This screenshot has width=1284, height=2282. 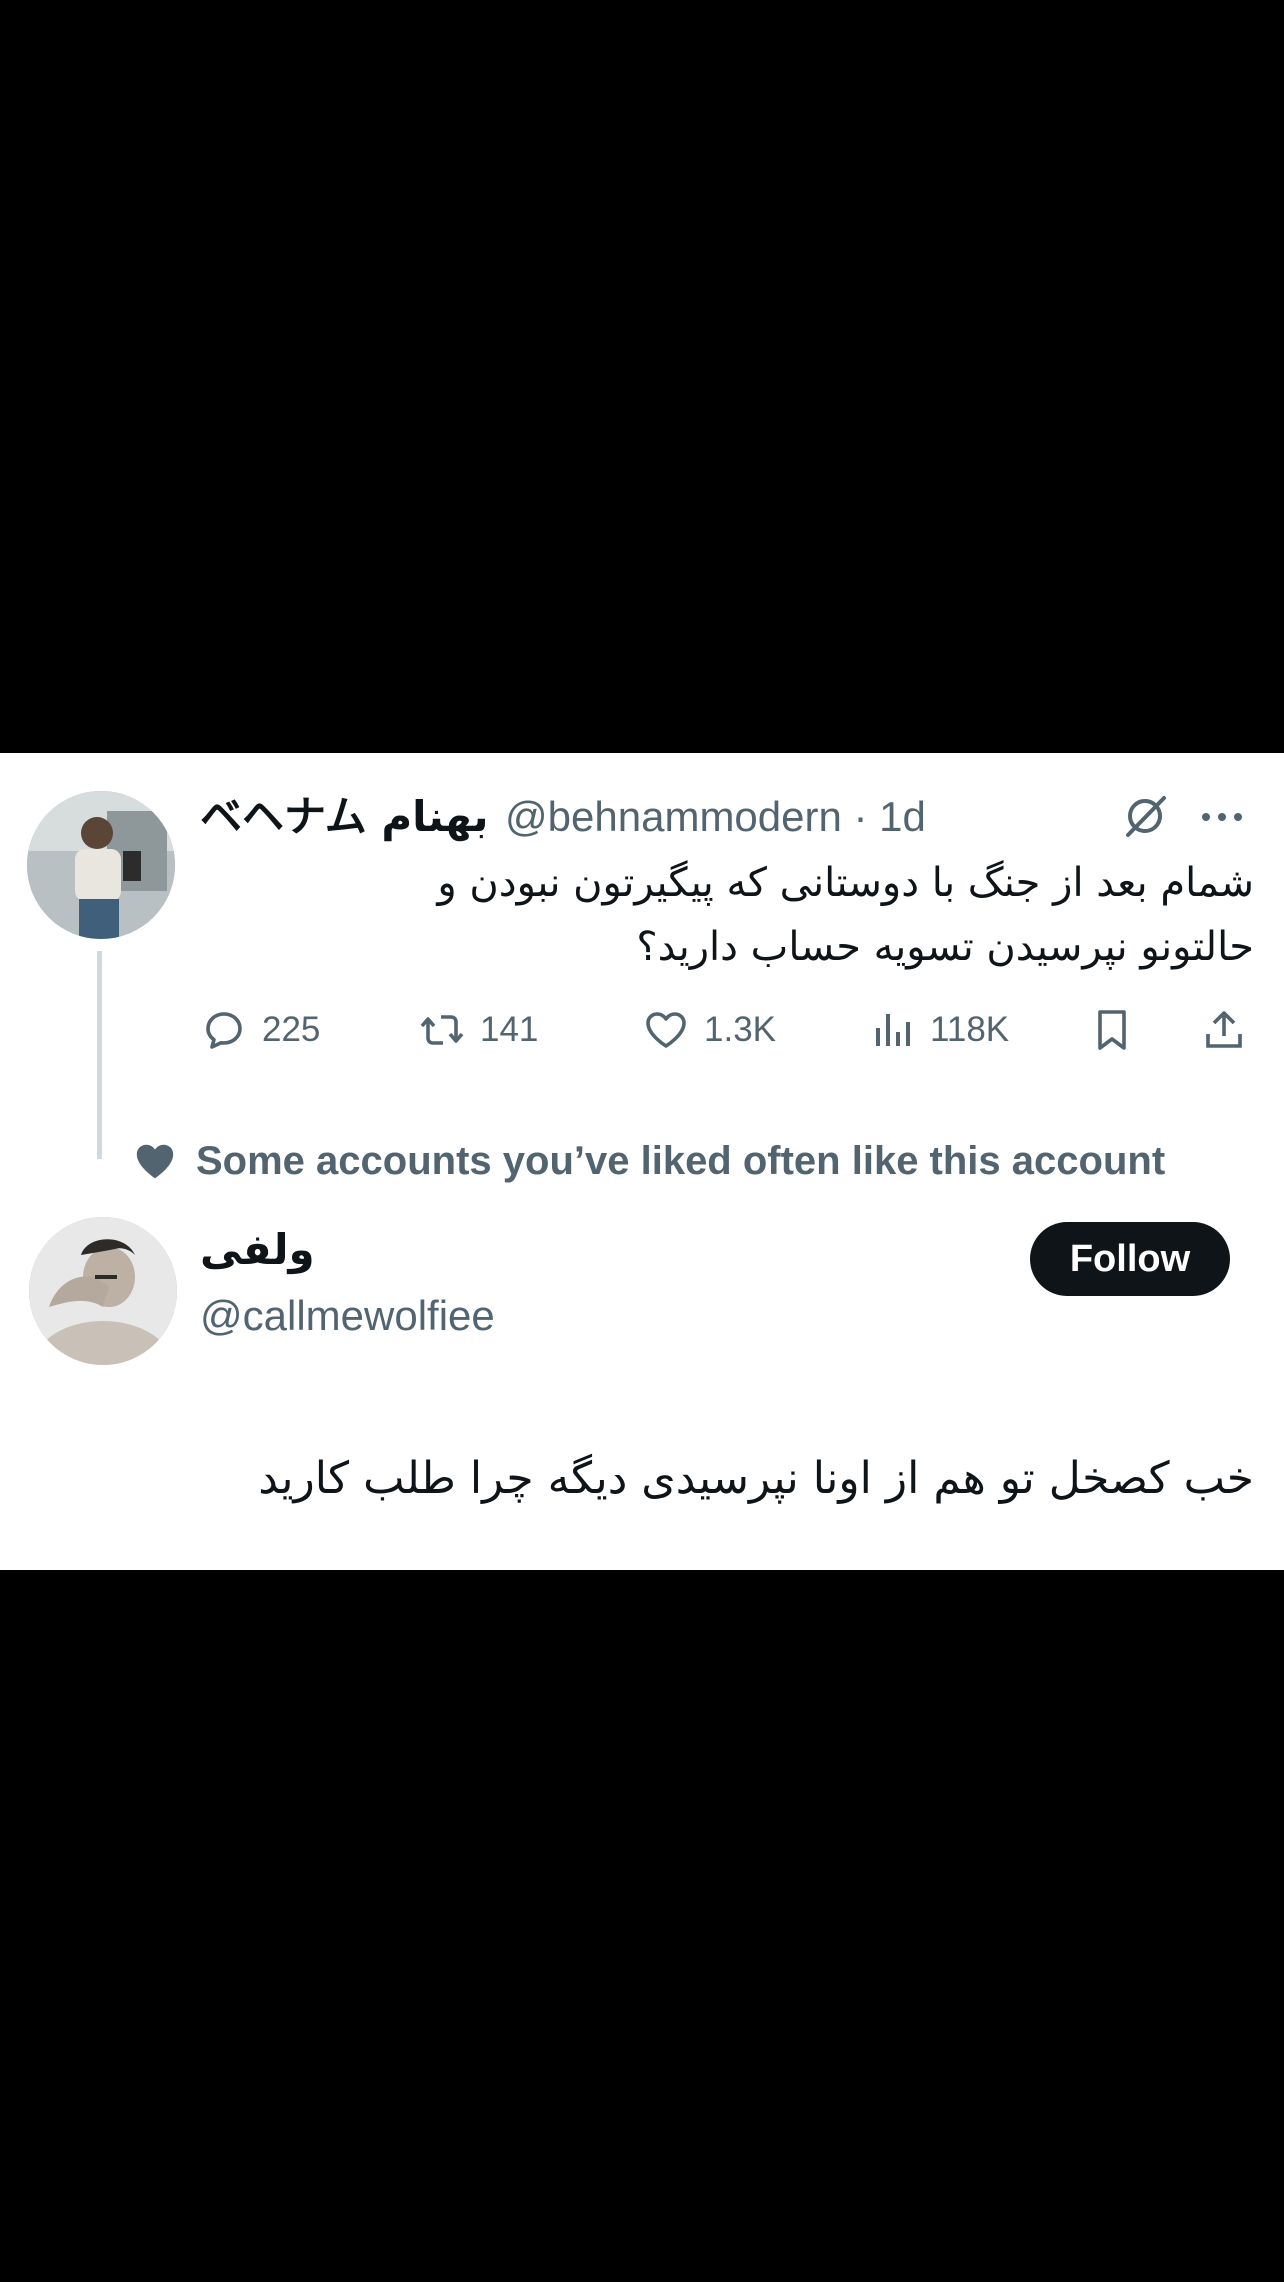 I want to click on bookmark-icon, so click(x=1112, y=1030).